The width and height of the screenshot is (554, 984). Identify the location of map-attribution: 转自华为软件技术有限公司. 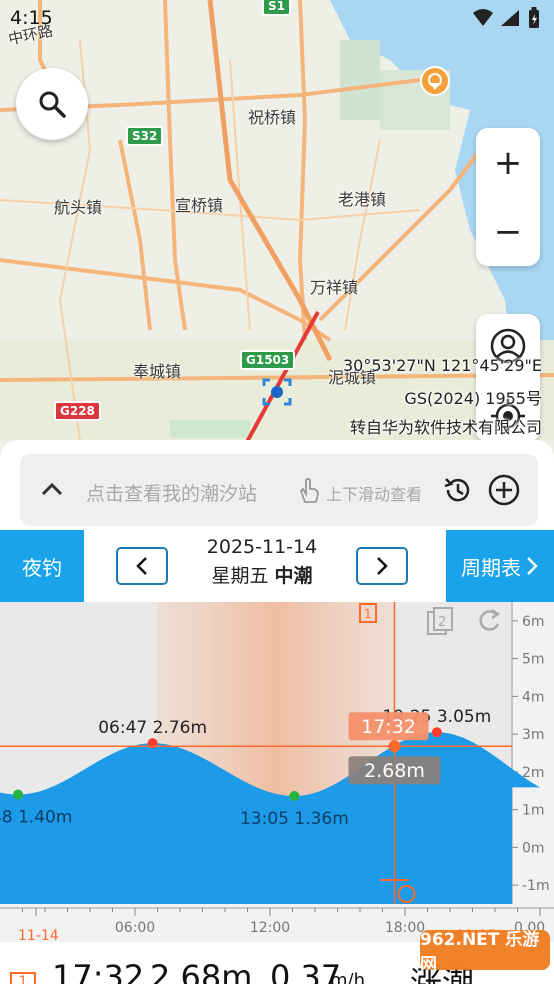
(445, 427).